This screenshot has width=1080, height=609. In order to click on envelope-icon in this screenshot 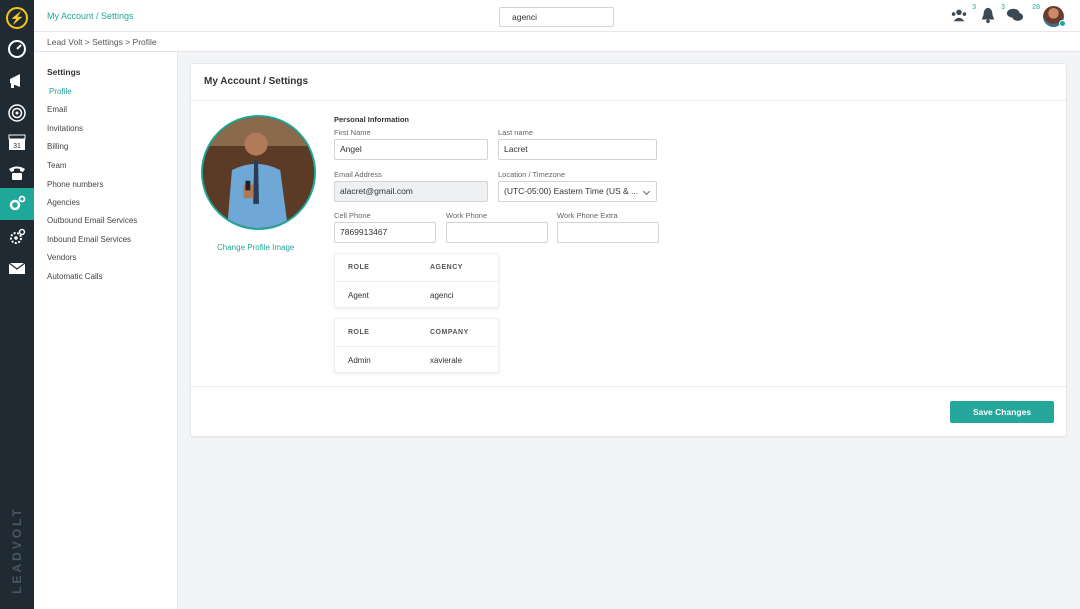, I will do `click(17, 268)`.